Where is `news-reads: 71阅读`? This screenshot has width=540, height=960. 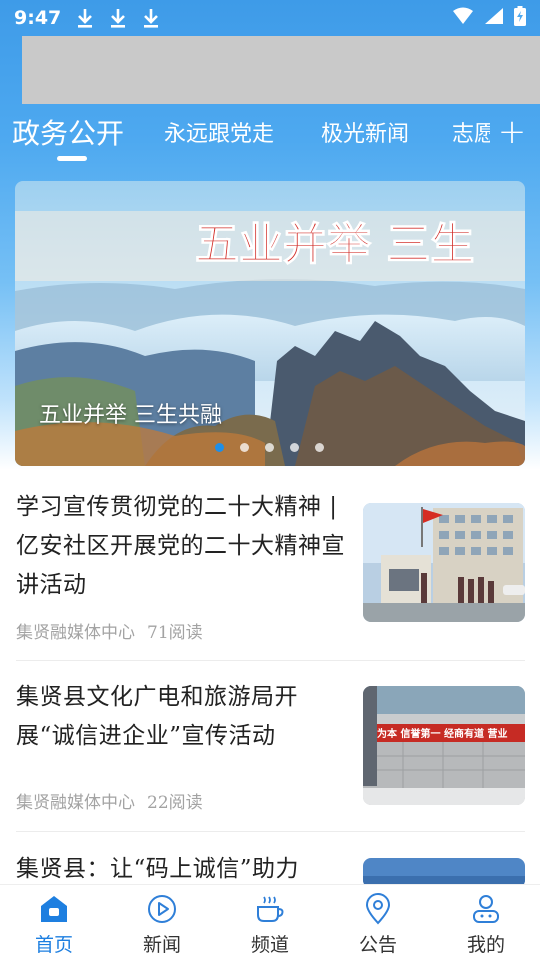 news-reads: 71阅读 is located at coordinates (175, 633).